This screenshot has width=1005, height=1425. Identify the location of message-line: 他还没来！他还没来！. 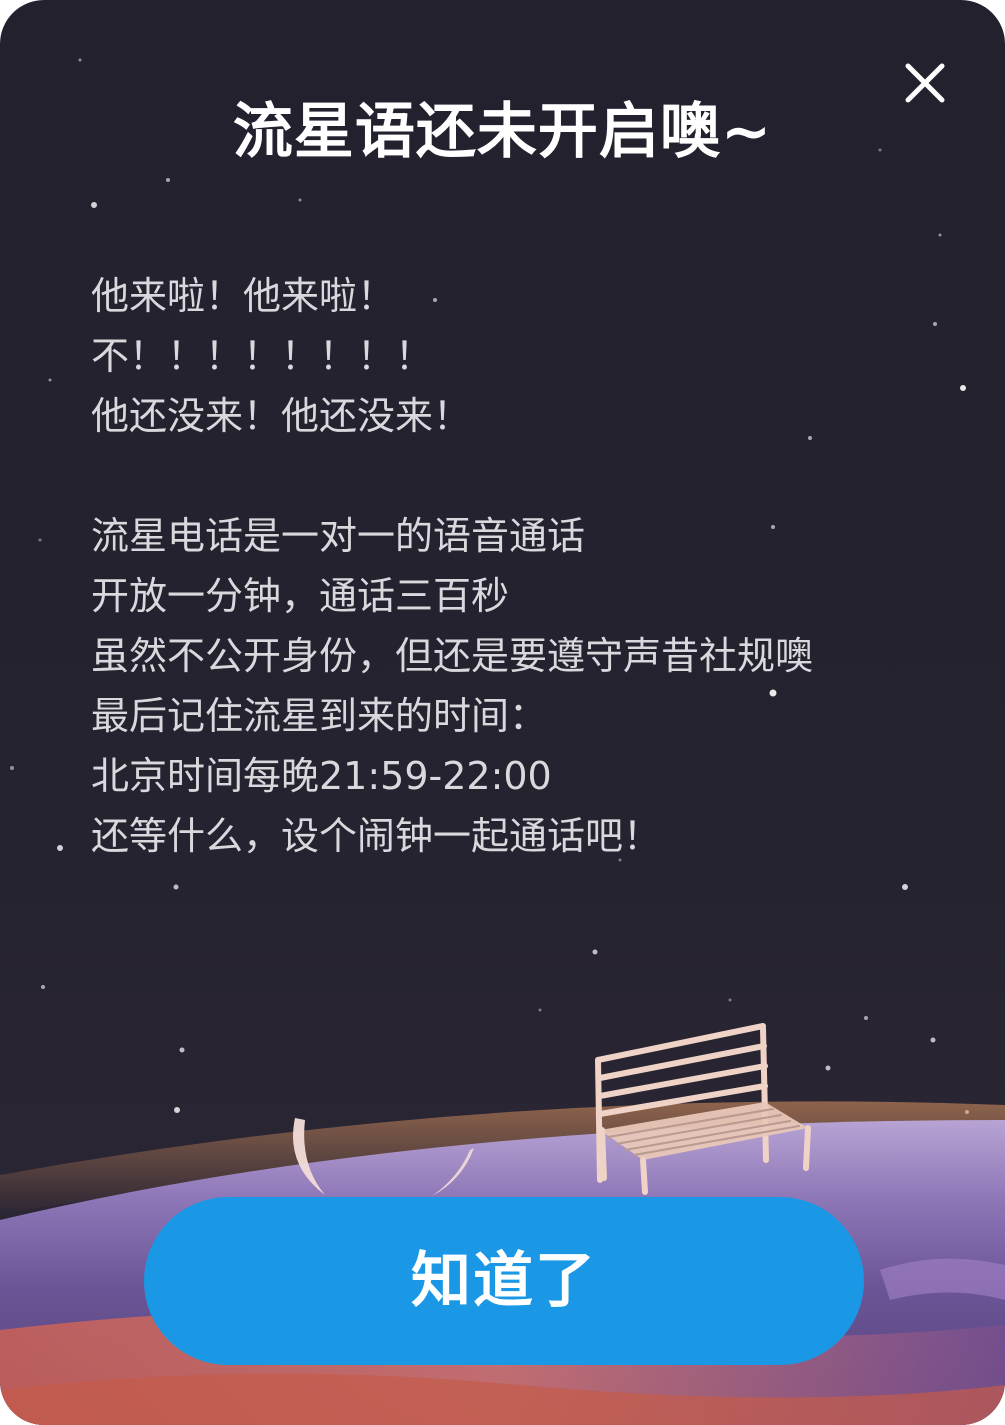
(281, 416).